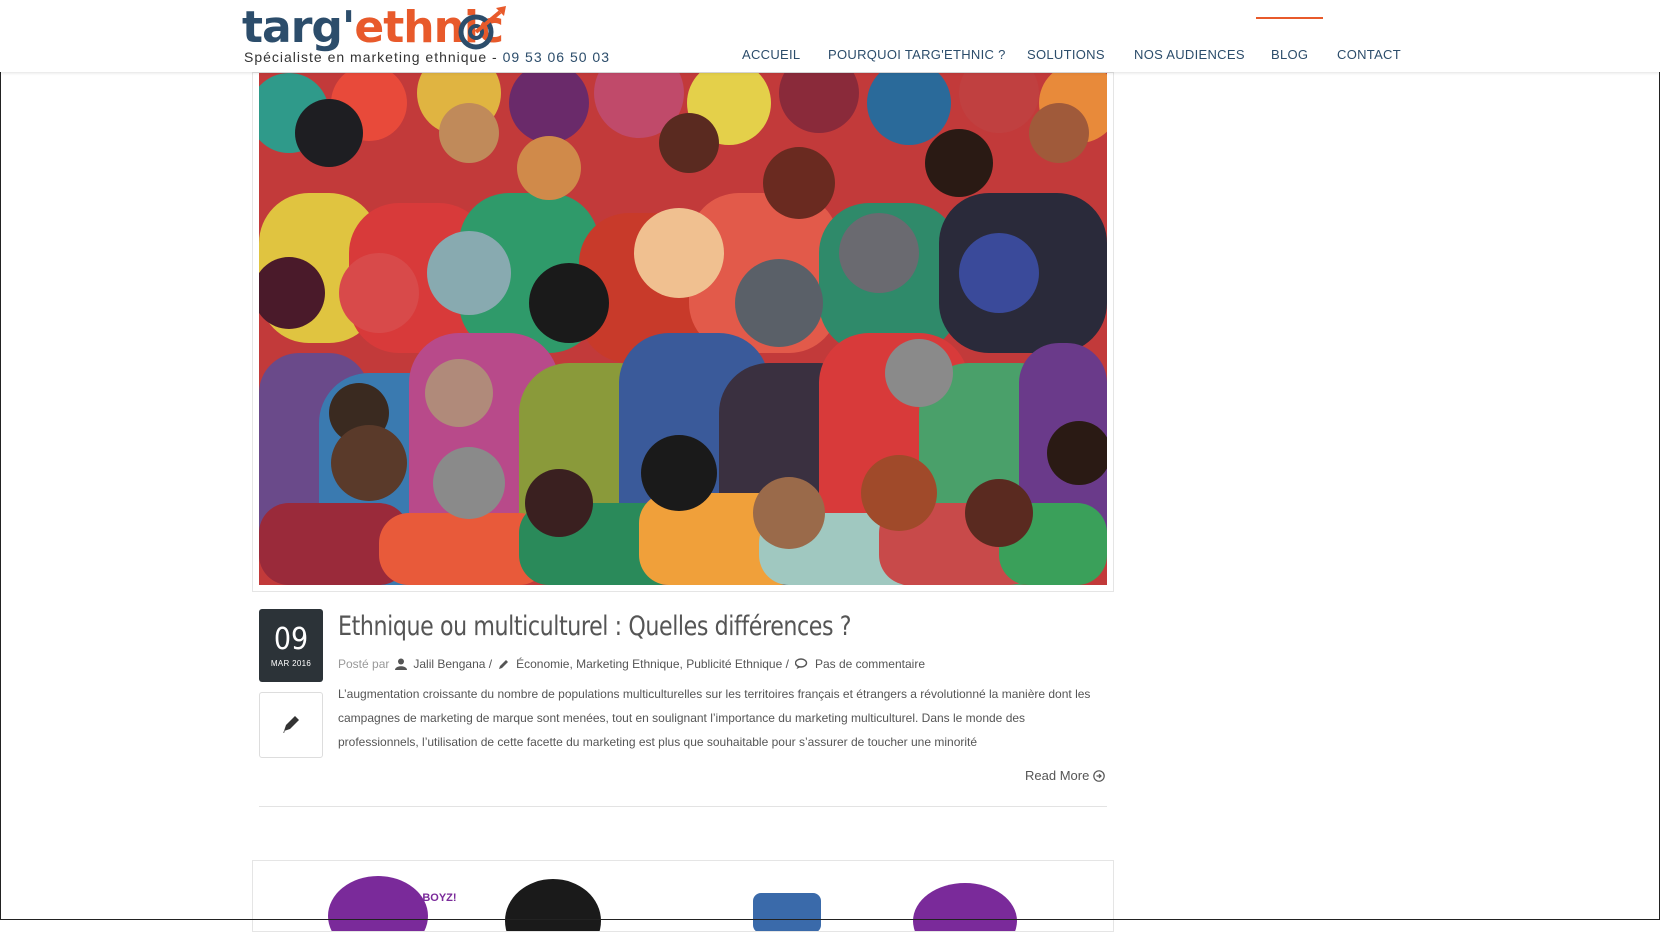  What do you see at coordinates (504, 664) in the screenshot?
I see `pencil-icon` at bounding box center [504, 664].